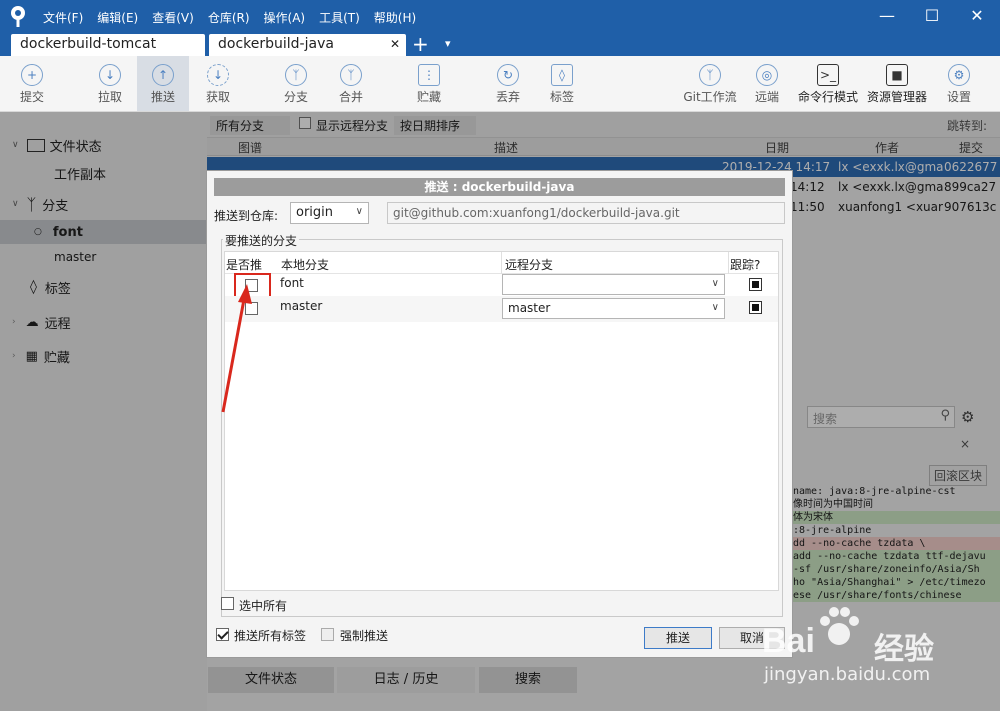 The width and height of the screenshot is (1000, 711). I want to click on merge-icon: ᛉ, so click(351, 75).